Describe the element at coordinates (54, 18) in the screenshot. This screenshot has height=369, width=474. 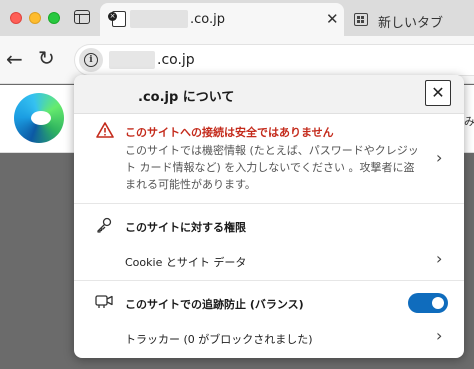
I see `zoom-window-button` at that location.